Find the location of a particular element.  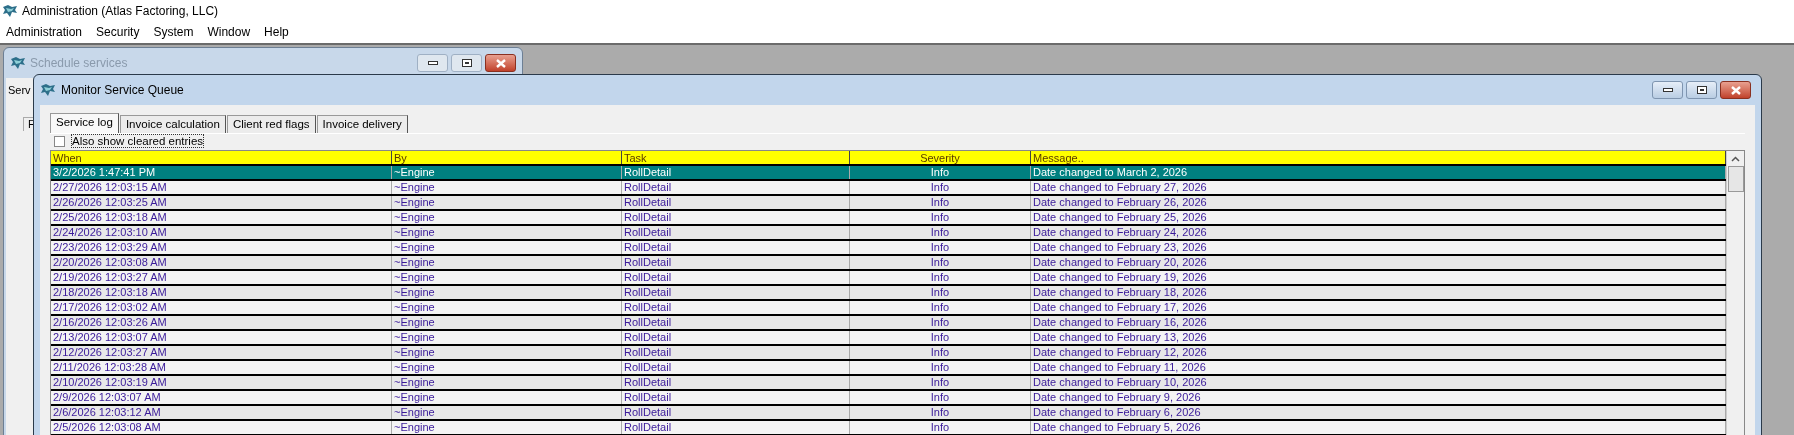

table-cell: 2/10/2026 12:03:19 AM is located at coordinates (221, 382).